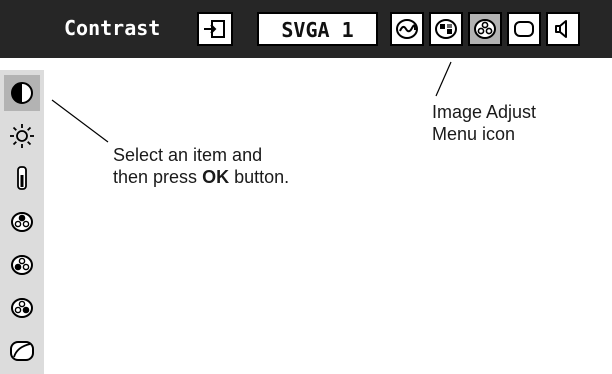 This screenshot has width=612, height=374. I want to click on image-adjust-leader-line, so click(443, 79).